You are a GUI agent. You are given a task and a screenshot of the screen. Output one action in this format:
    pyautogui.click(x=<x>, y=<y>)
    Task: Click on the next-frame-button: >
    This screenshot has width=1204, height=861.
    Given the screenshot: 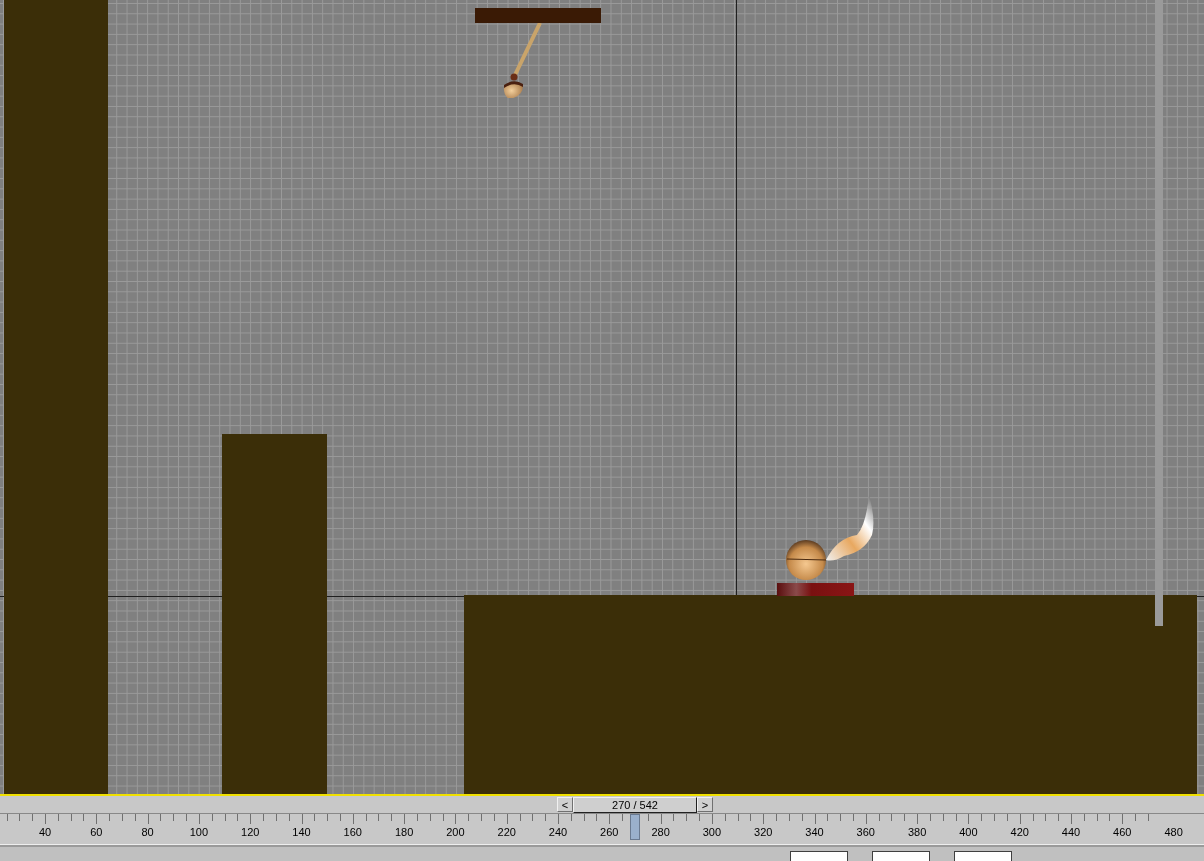 What is the action you would take?
    pyautogui.click(x=705, y=804)
    